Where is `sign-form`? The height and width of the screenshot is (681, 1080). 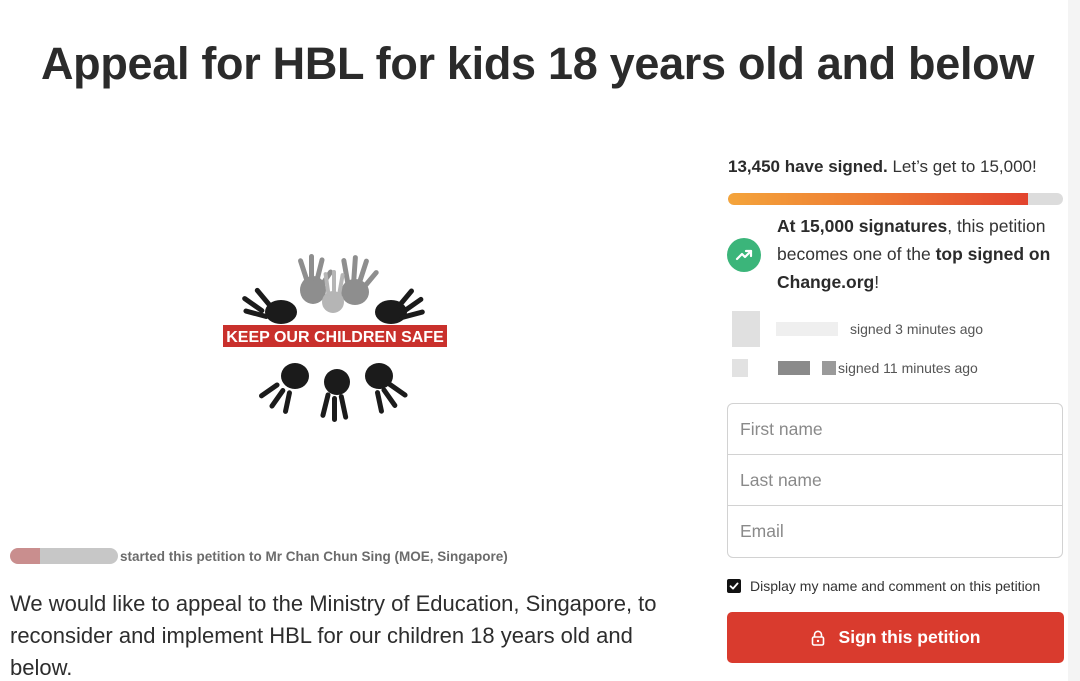 sign-form is located at coordinates (895, 480).